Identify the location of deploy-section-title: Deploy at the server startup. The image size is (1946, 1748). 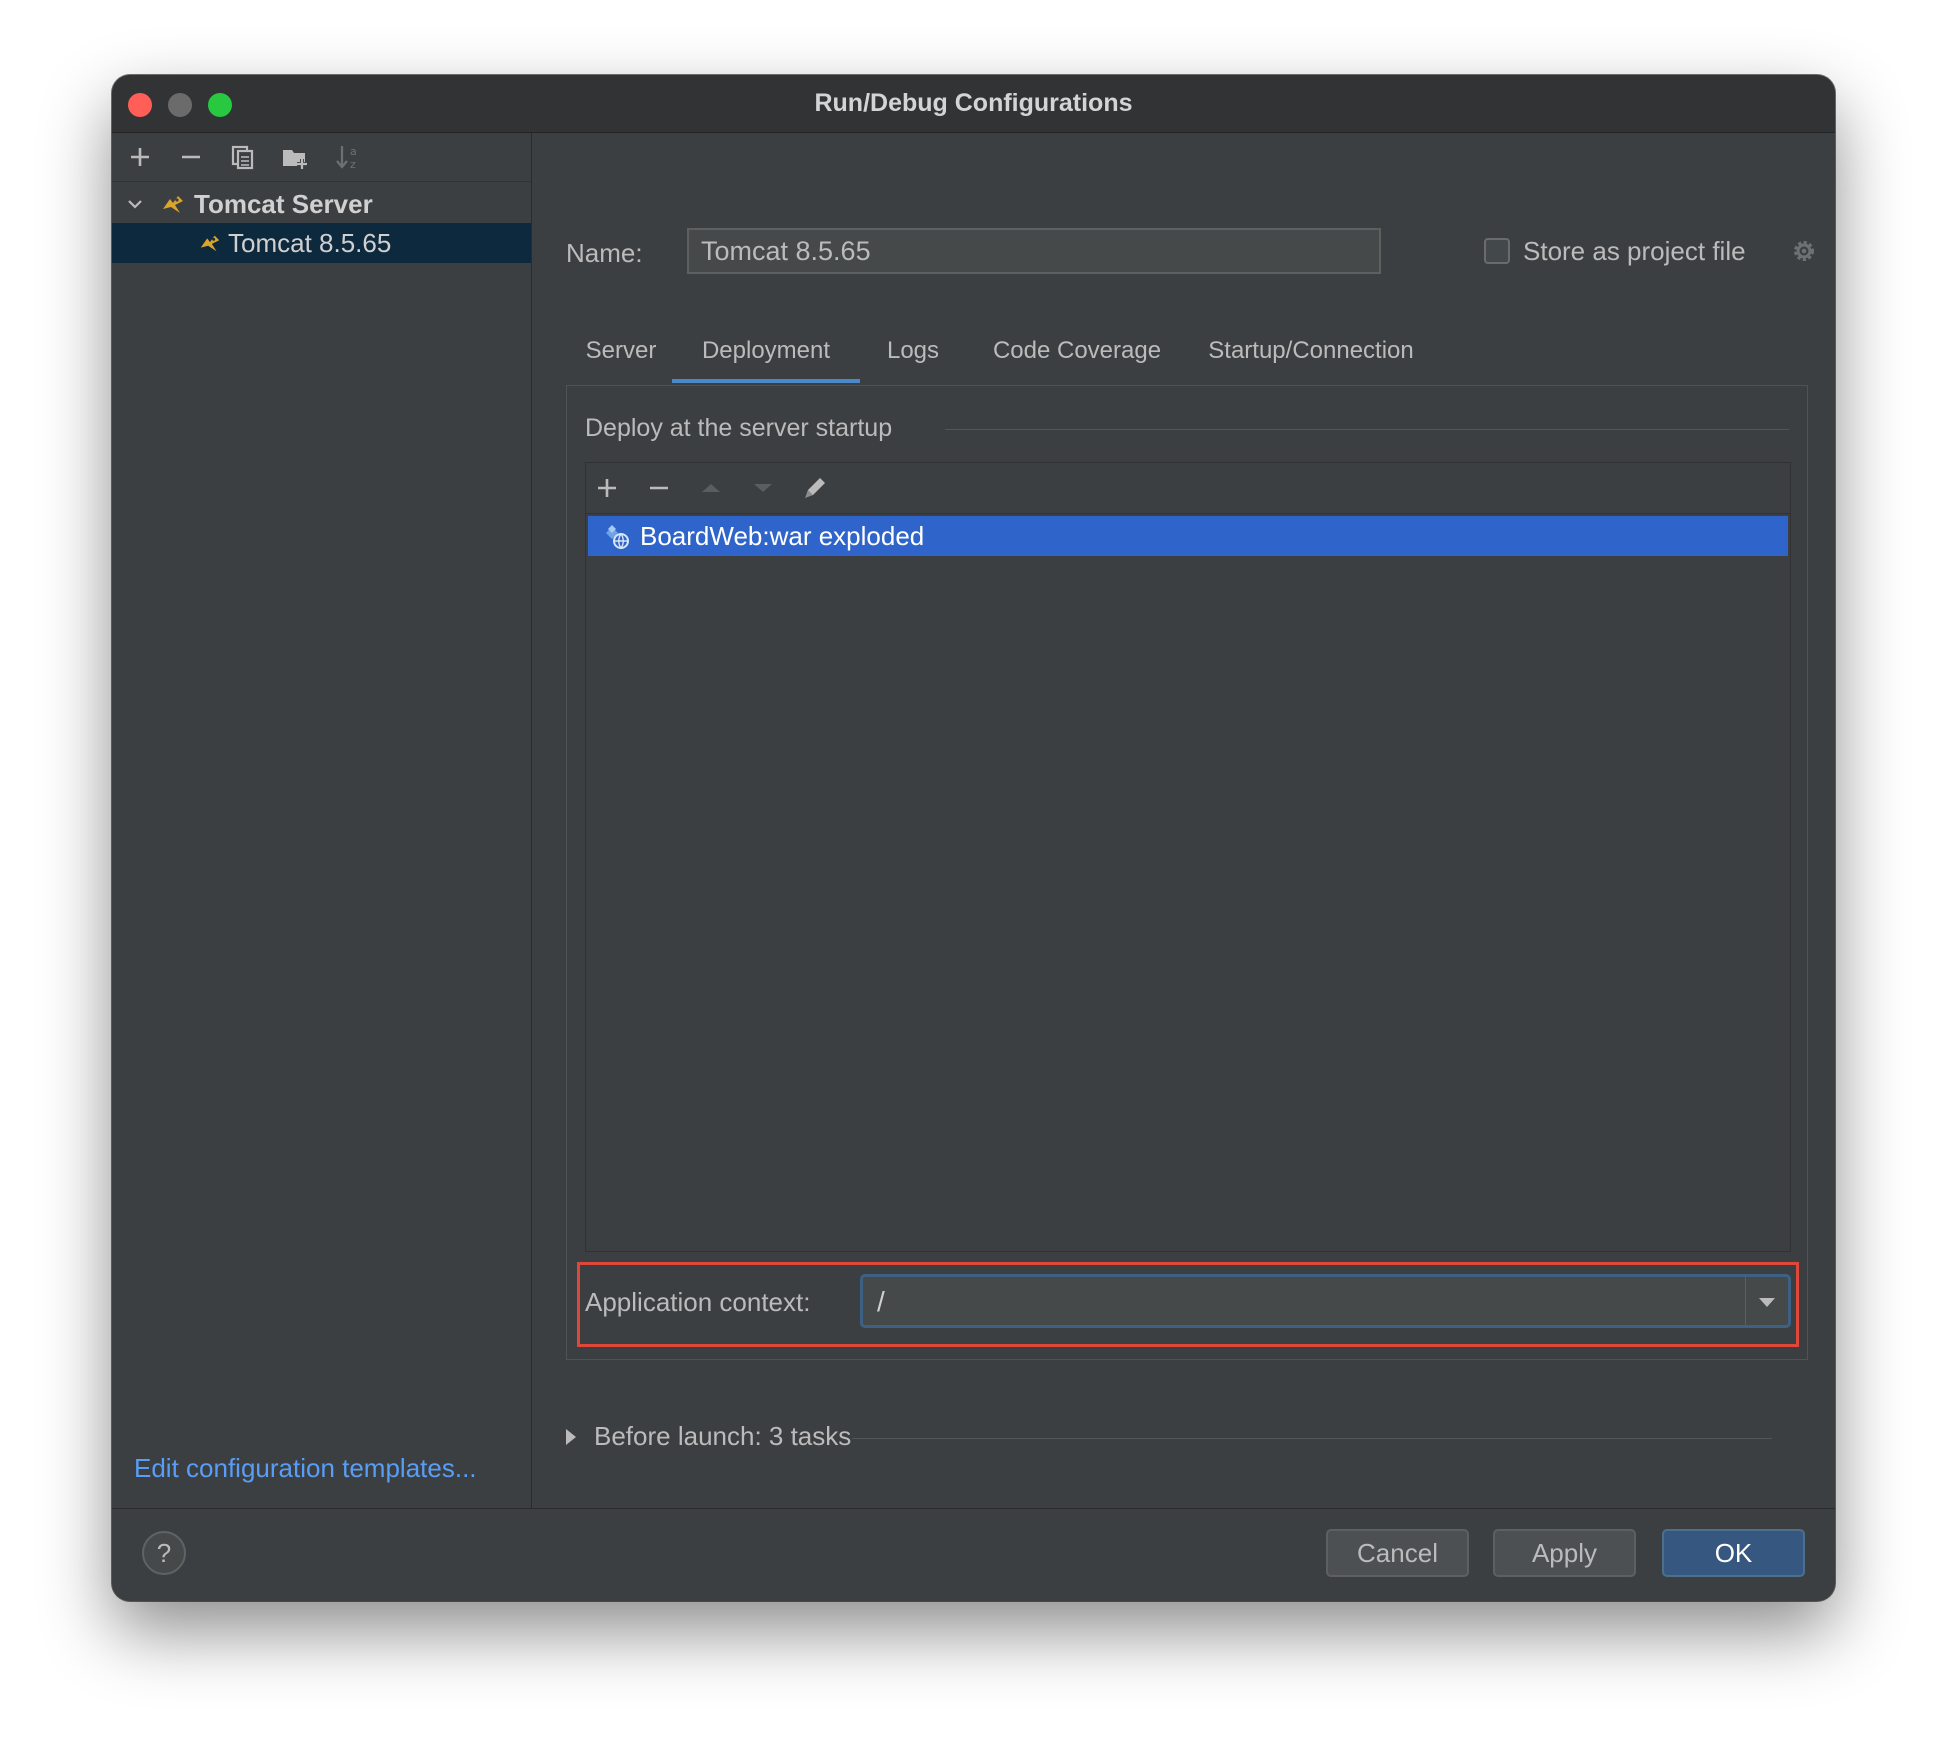
(744, 428).